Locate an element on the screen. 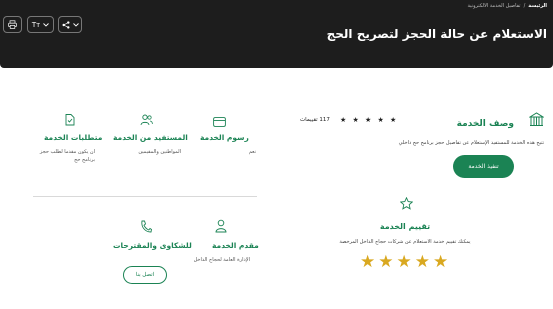  rating-star-5: ★ is located at coordinates (367, 262).